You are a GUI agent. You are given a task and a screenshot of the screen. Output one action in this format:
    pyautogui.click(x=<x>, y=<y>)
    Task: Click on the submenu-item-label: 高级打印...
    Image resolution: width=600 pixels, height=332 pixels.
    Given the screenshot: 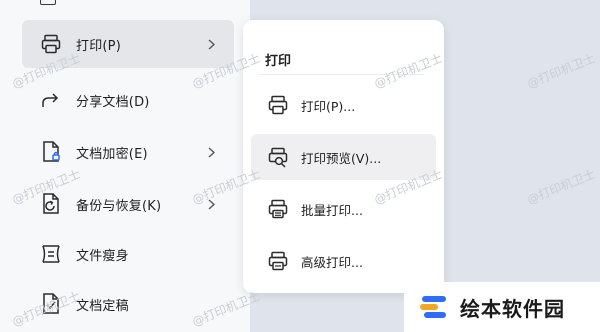 What is the action you would take?
    pyautogui.click(x=332, y=262)
    